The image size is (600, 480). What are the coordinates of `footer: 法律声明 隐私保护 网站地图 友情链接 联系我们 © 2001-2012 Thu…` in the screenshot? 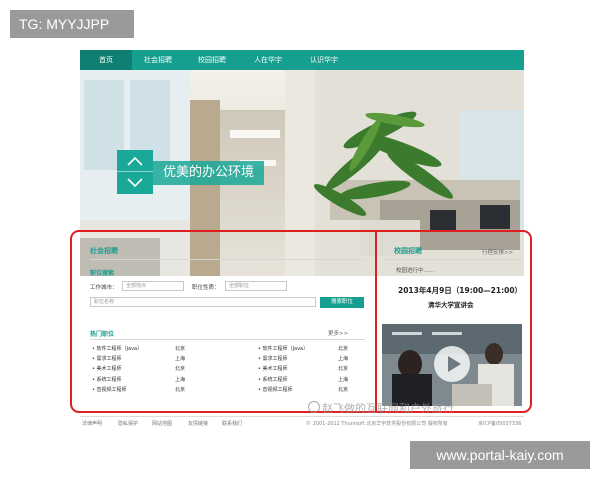 It's located at (302, 423).